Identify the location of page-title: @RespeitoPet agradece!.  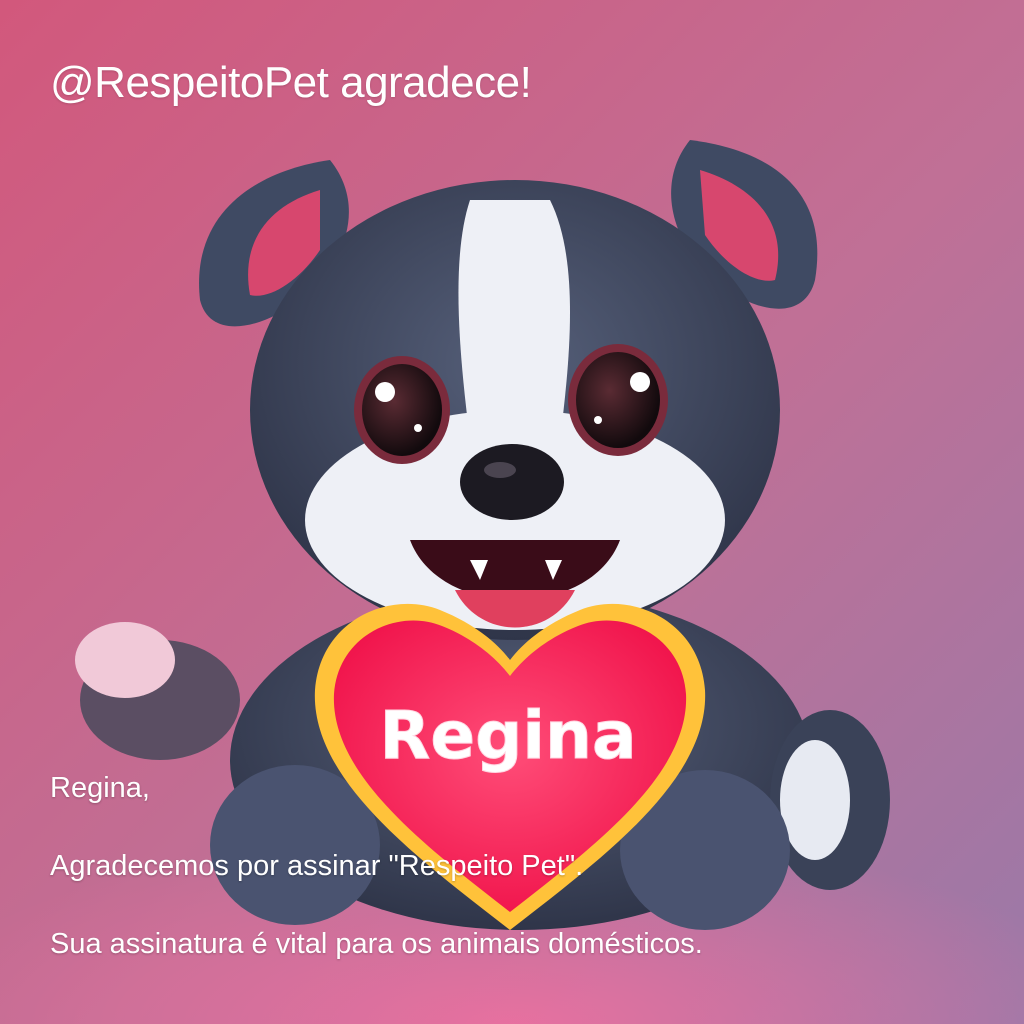
(291, 82).